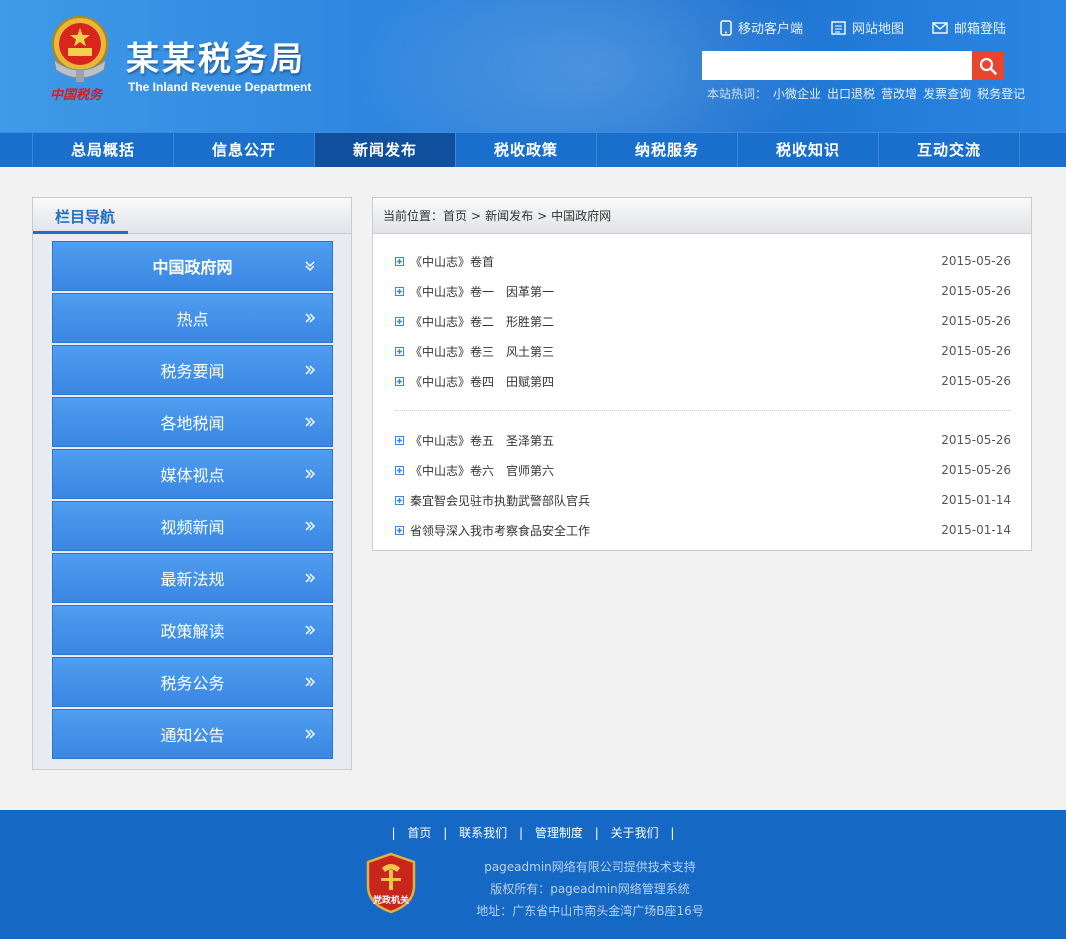 The image size is (1066, 939). Describe the element at coordinates (969, 27) in the screenshot. I see `mail-login-link: 邮箱登陆` at that location.